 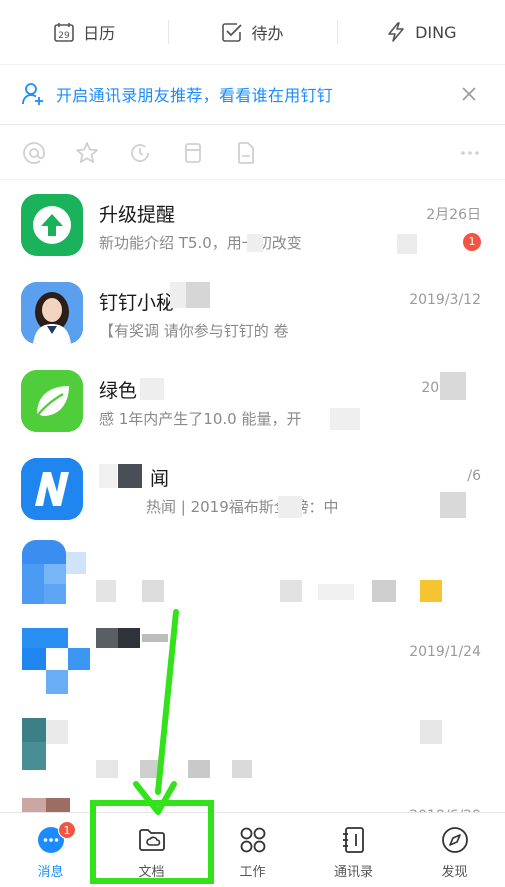 What do you see at coordinates (52, 489) in the screenshot?
I see `news-n-icon` at bounding box center [52, 489].